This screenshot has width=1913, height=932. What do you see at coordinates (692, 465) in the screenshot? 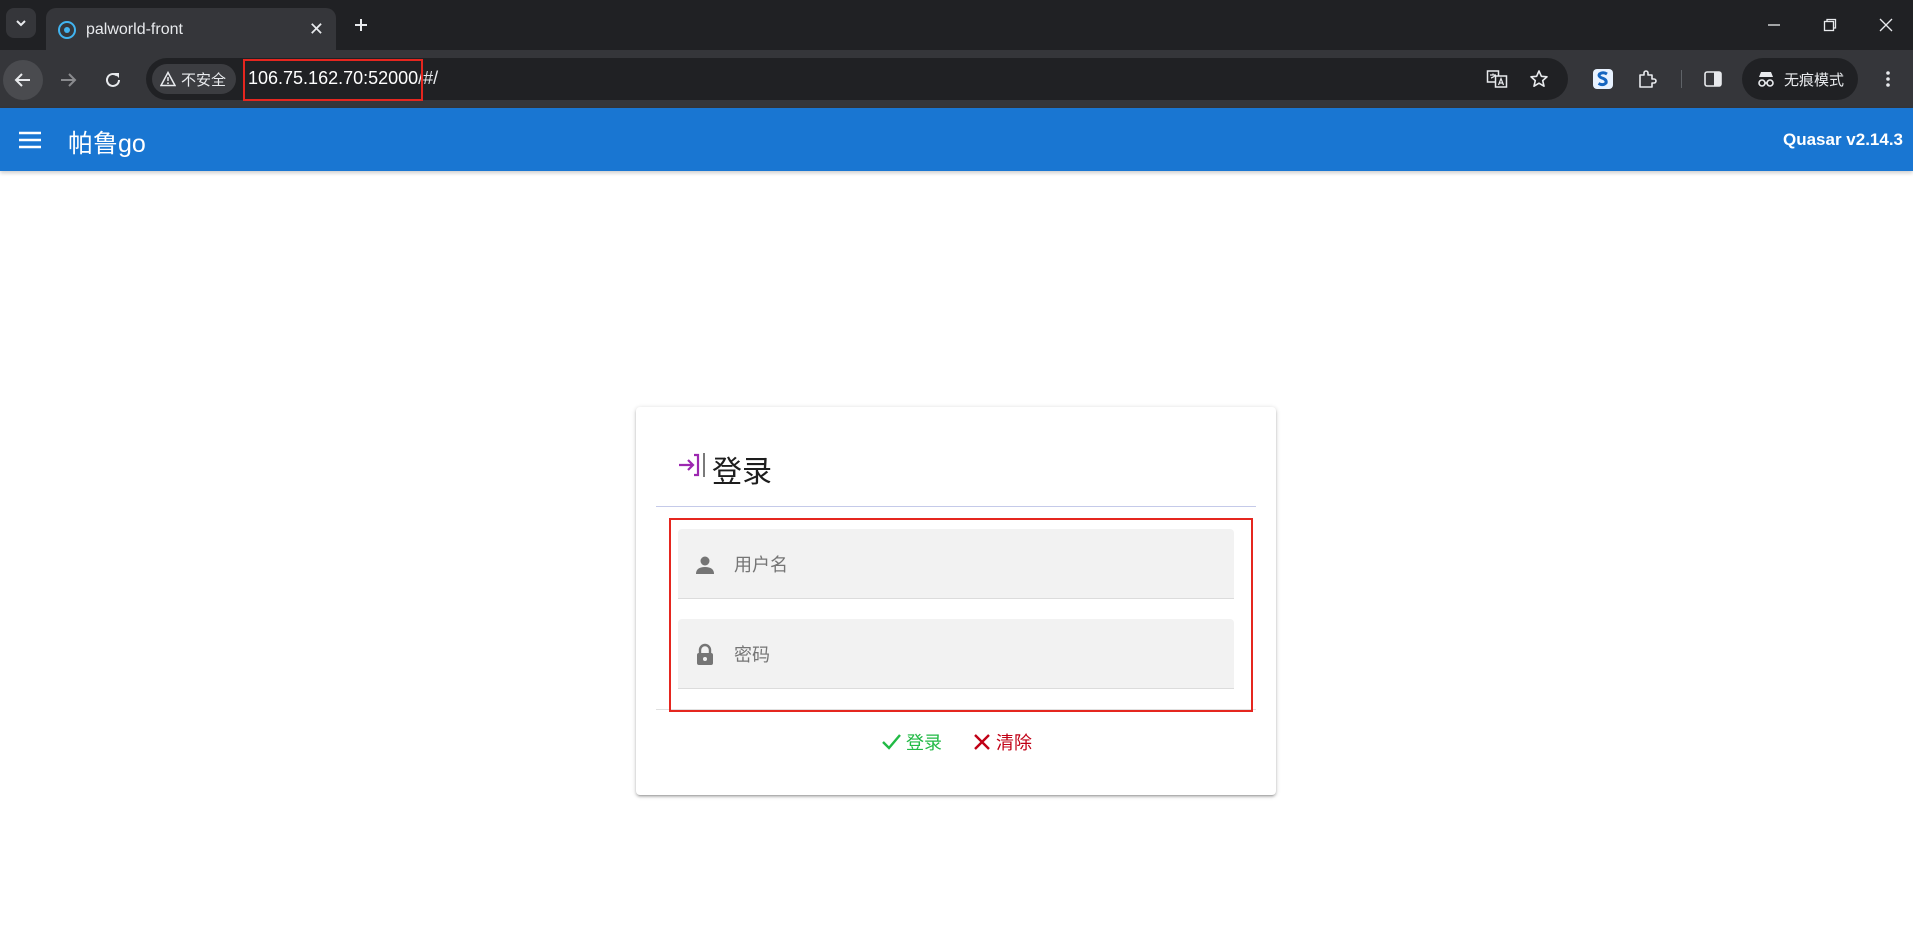
I see `login-icon` at bounding box center [692, 465].